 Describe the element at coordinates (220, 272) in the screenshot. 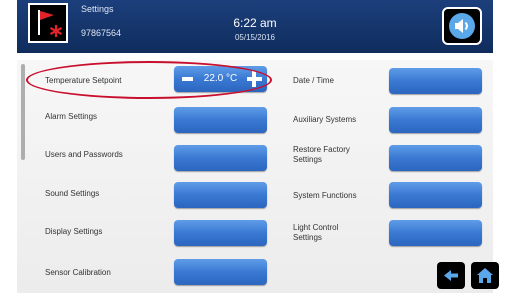

I see `sensor-calibration-button` at that location.